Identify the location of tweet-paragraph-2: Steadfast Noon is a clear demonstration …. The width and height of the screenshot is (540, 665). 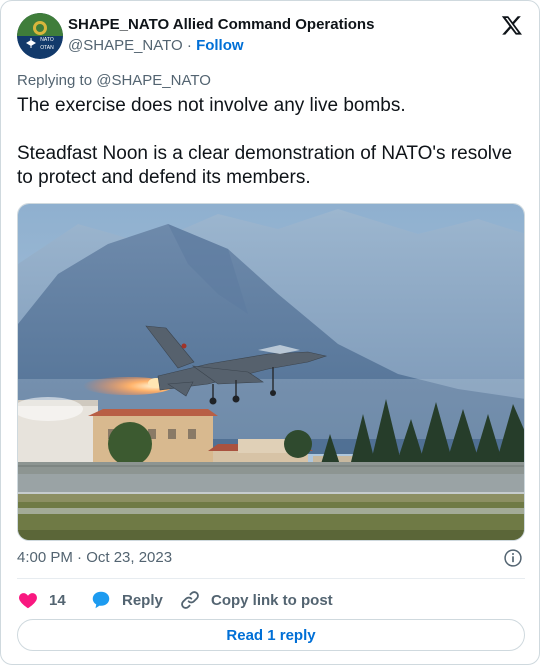
(265, 165).